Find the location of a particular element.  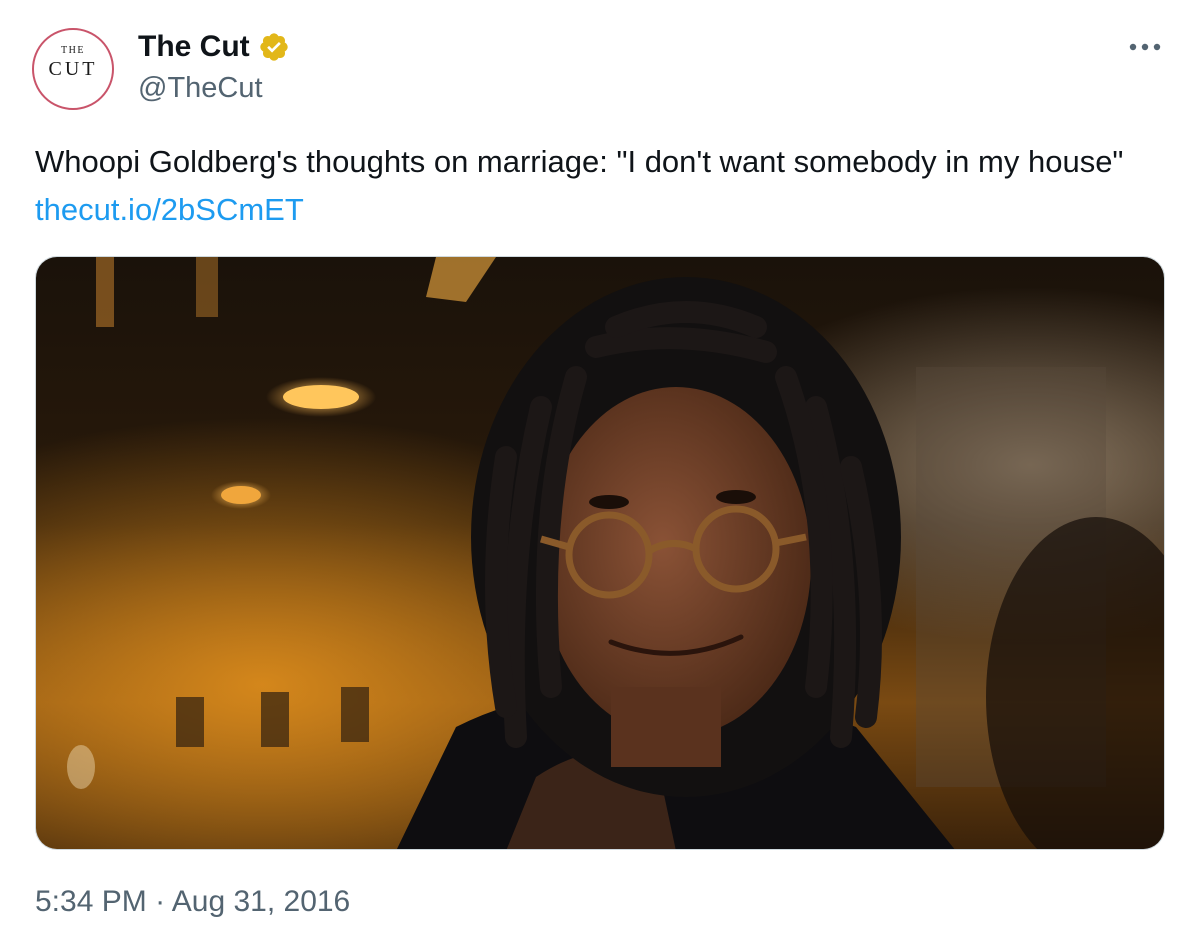

tweet-timestamp: 5:34 PM · Aug 31, 2016 is located at coordinates (192, 902).